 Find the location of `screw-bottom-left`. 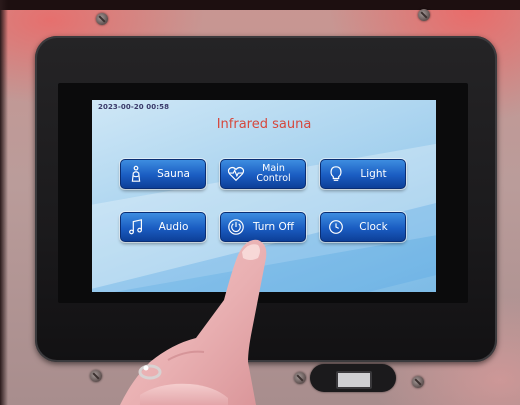

screw-bottom-left is located at coordinates (96, 376).